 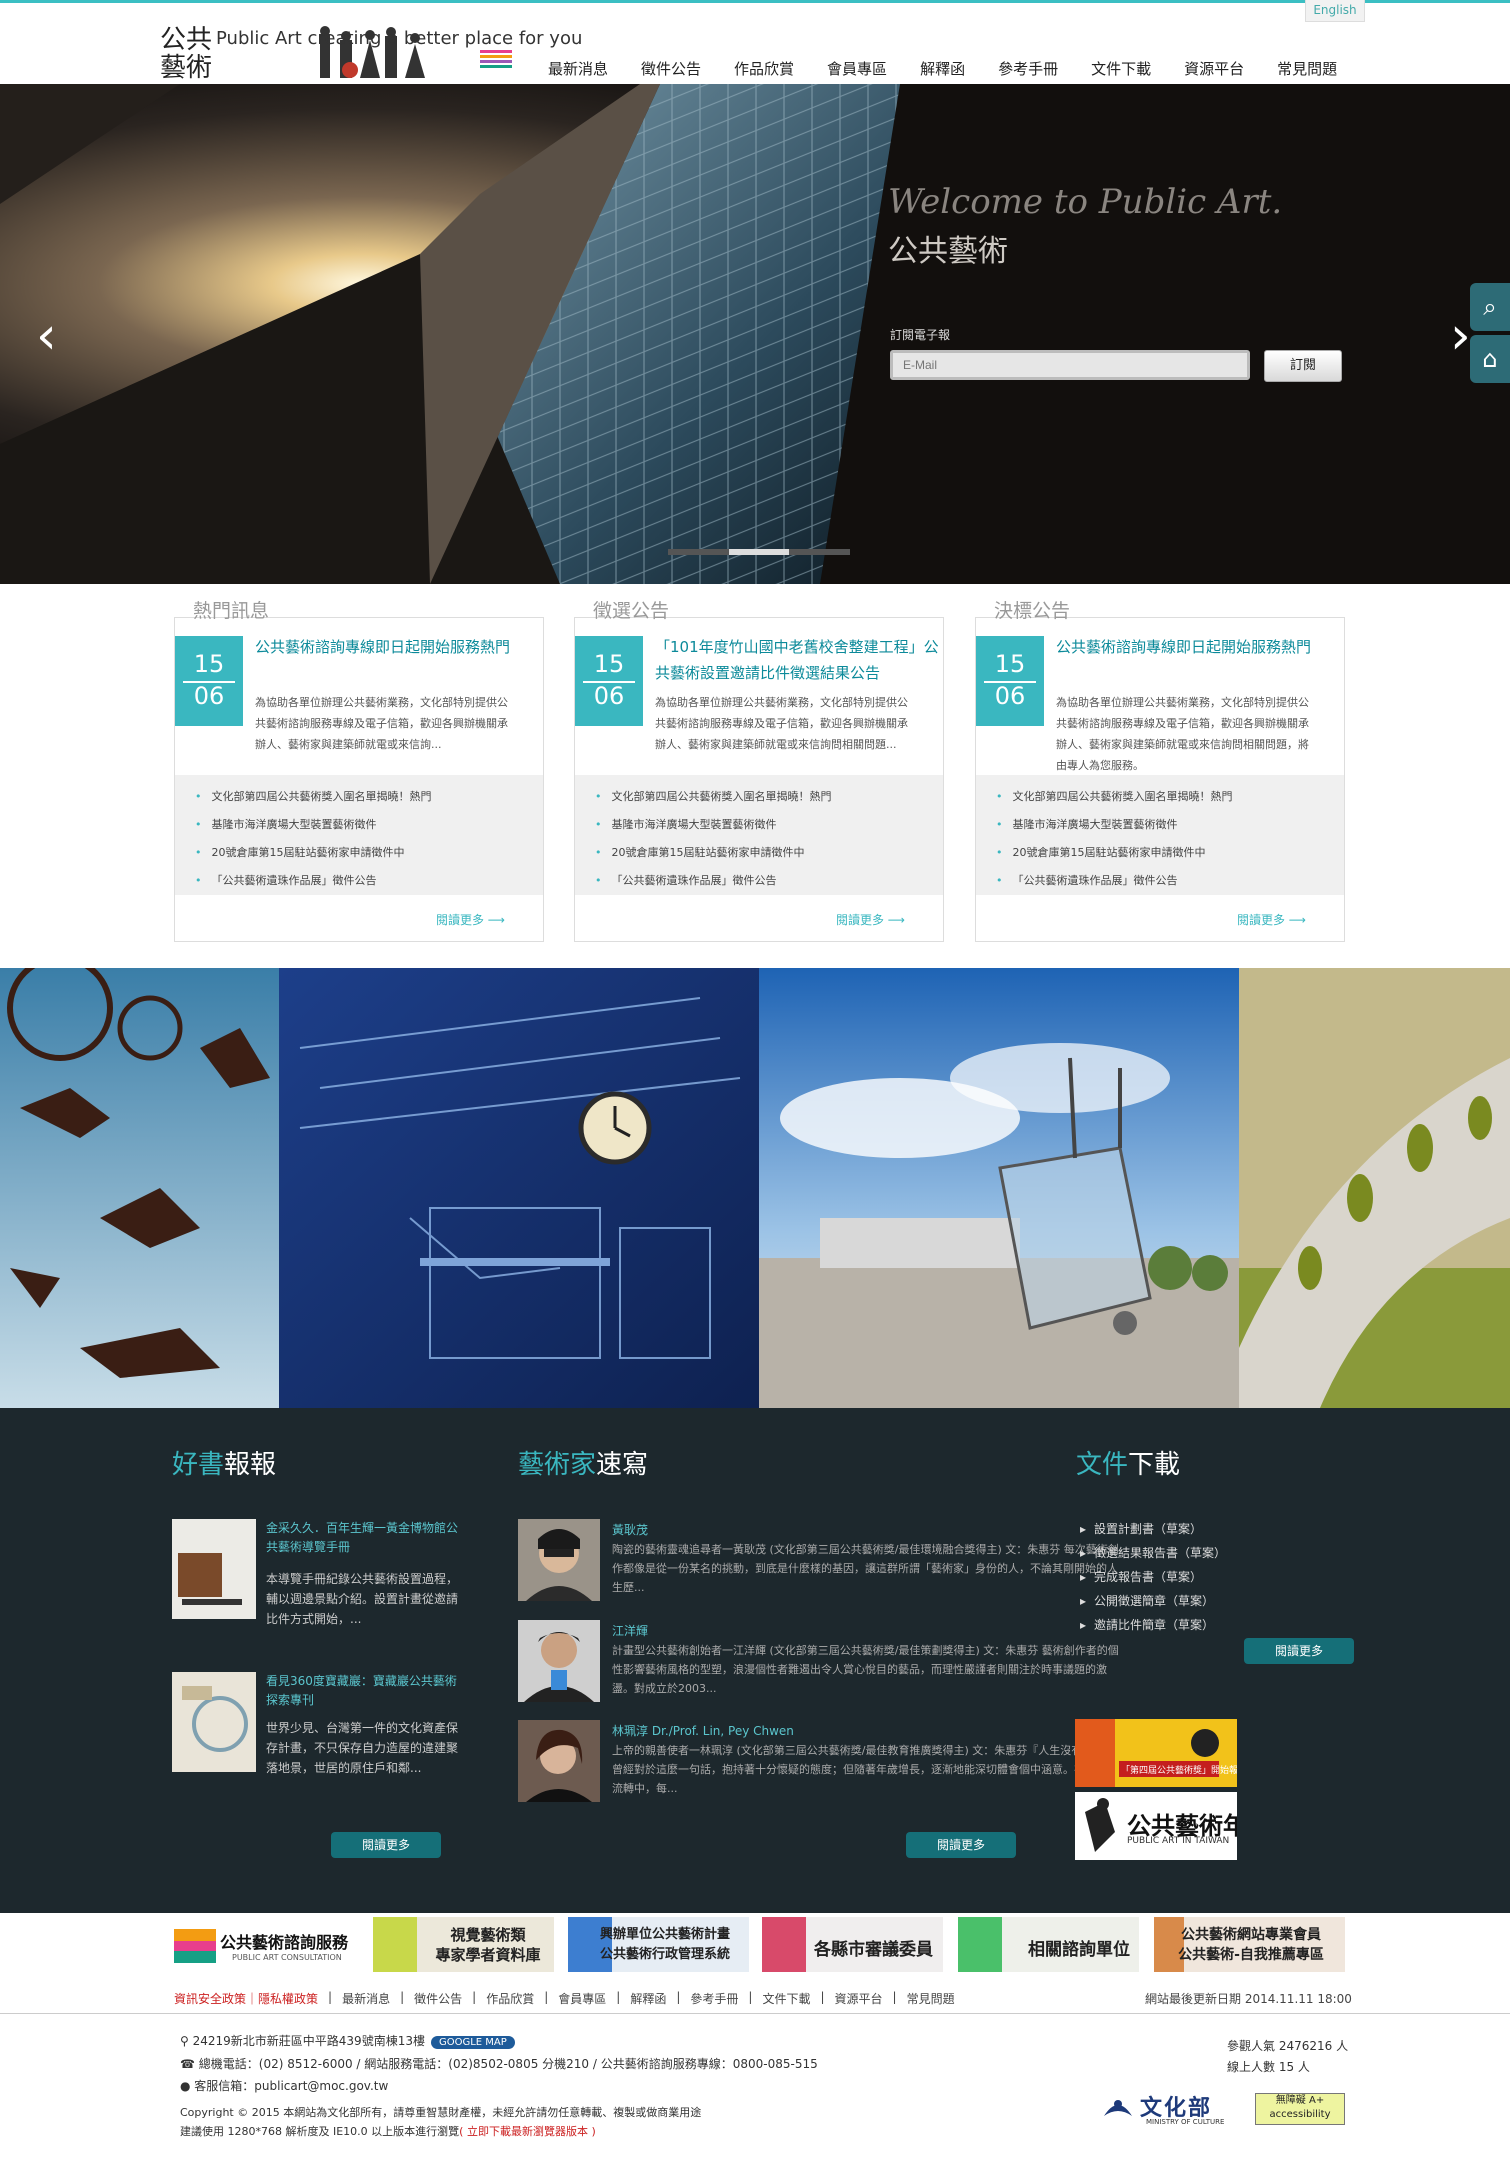 What do you see at coordinates (1170, 2110) in the screenshot?
I see `moc-logo: 文化部 MINISTRY OF CULTURE` at bounding box center [1170, 2110].